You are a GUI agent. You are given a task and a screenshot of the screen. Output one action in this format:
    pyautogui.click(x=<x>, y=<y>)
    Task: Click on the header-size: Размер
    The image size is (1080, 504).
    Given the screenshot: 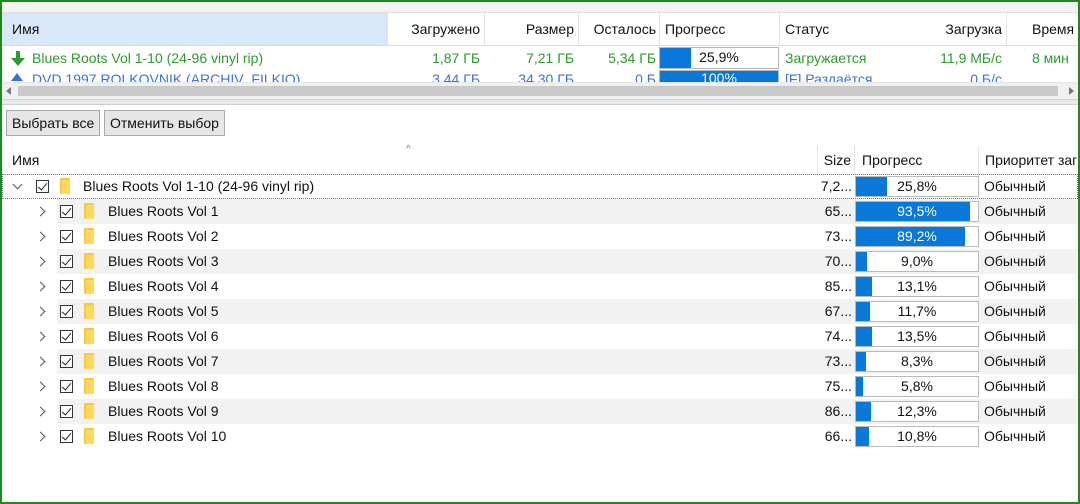 What is the action you would take?
    pyautogui.click(x=530, y=29)
    